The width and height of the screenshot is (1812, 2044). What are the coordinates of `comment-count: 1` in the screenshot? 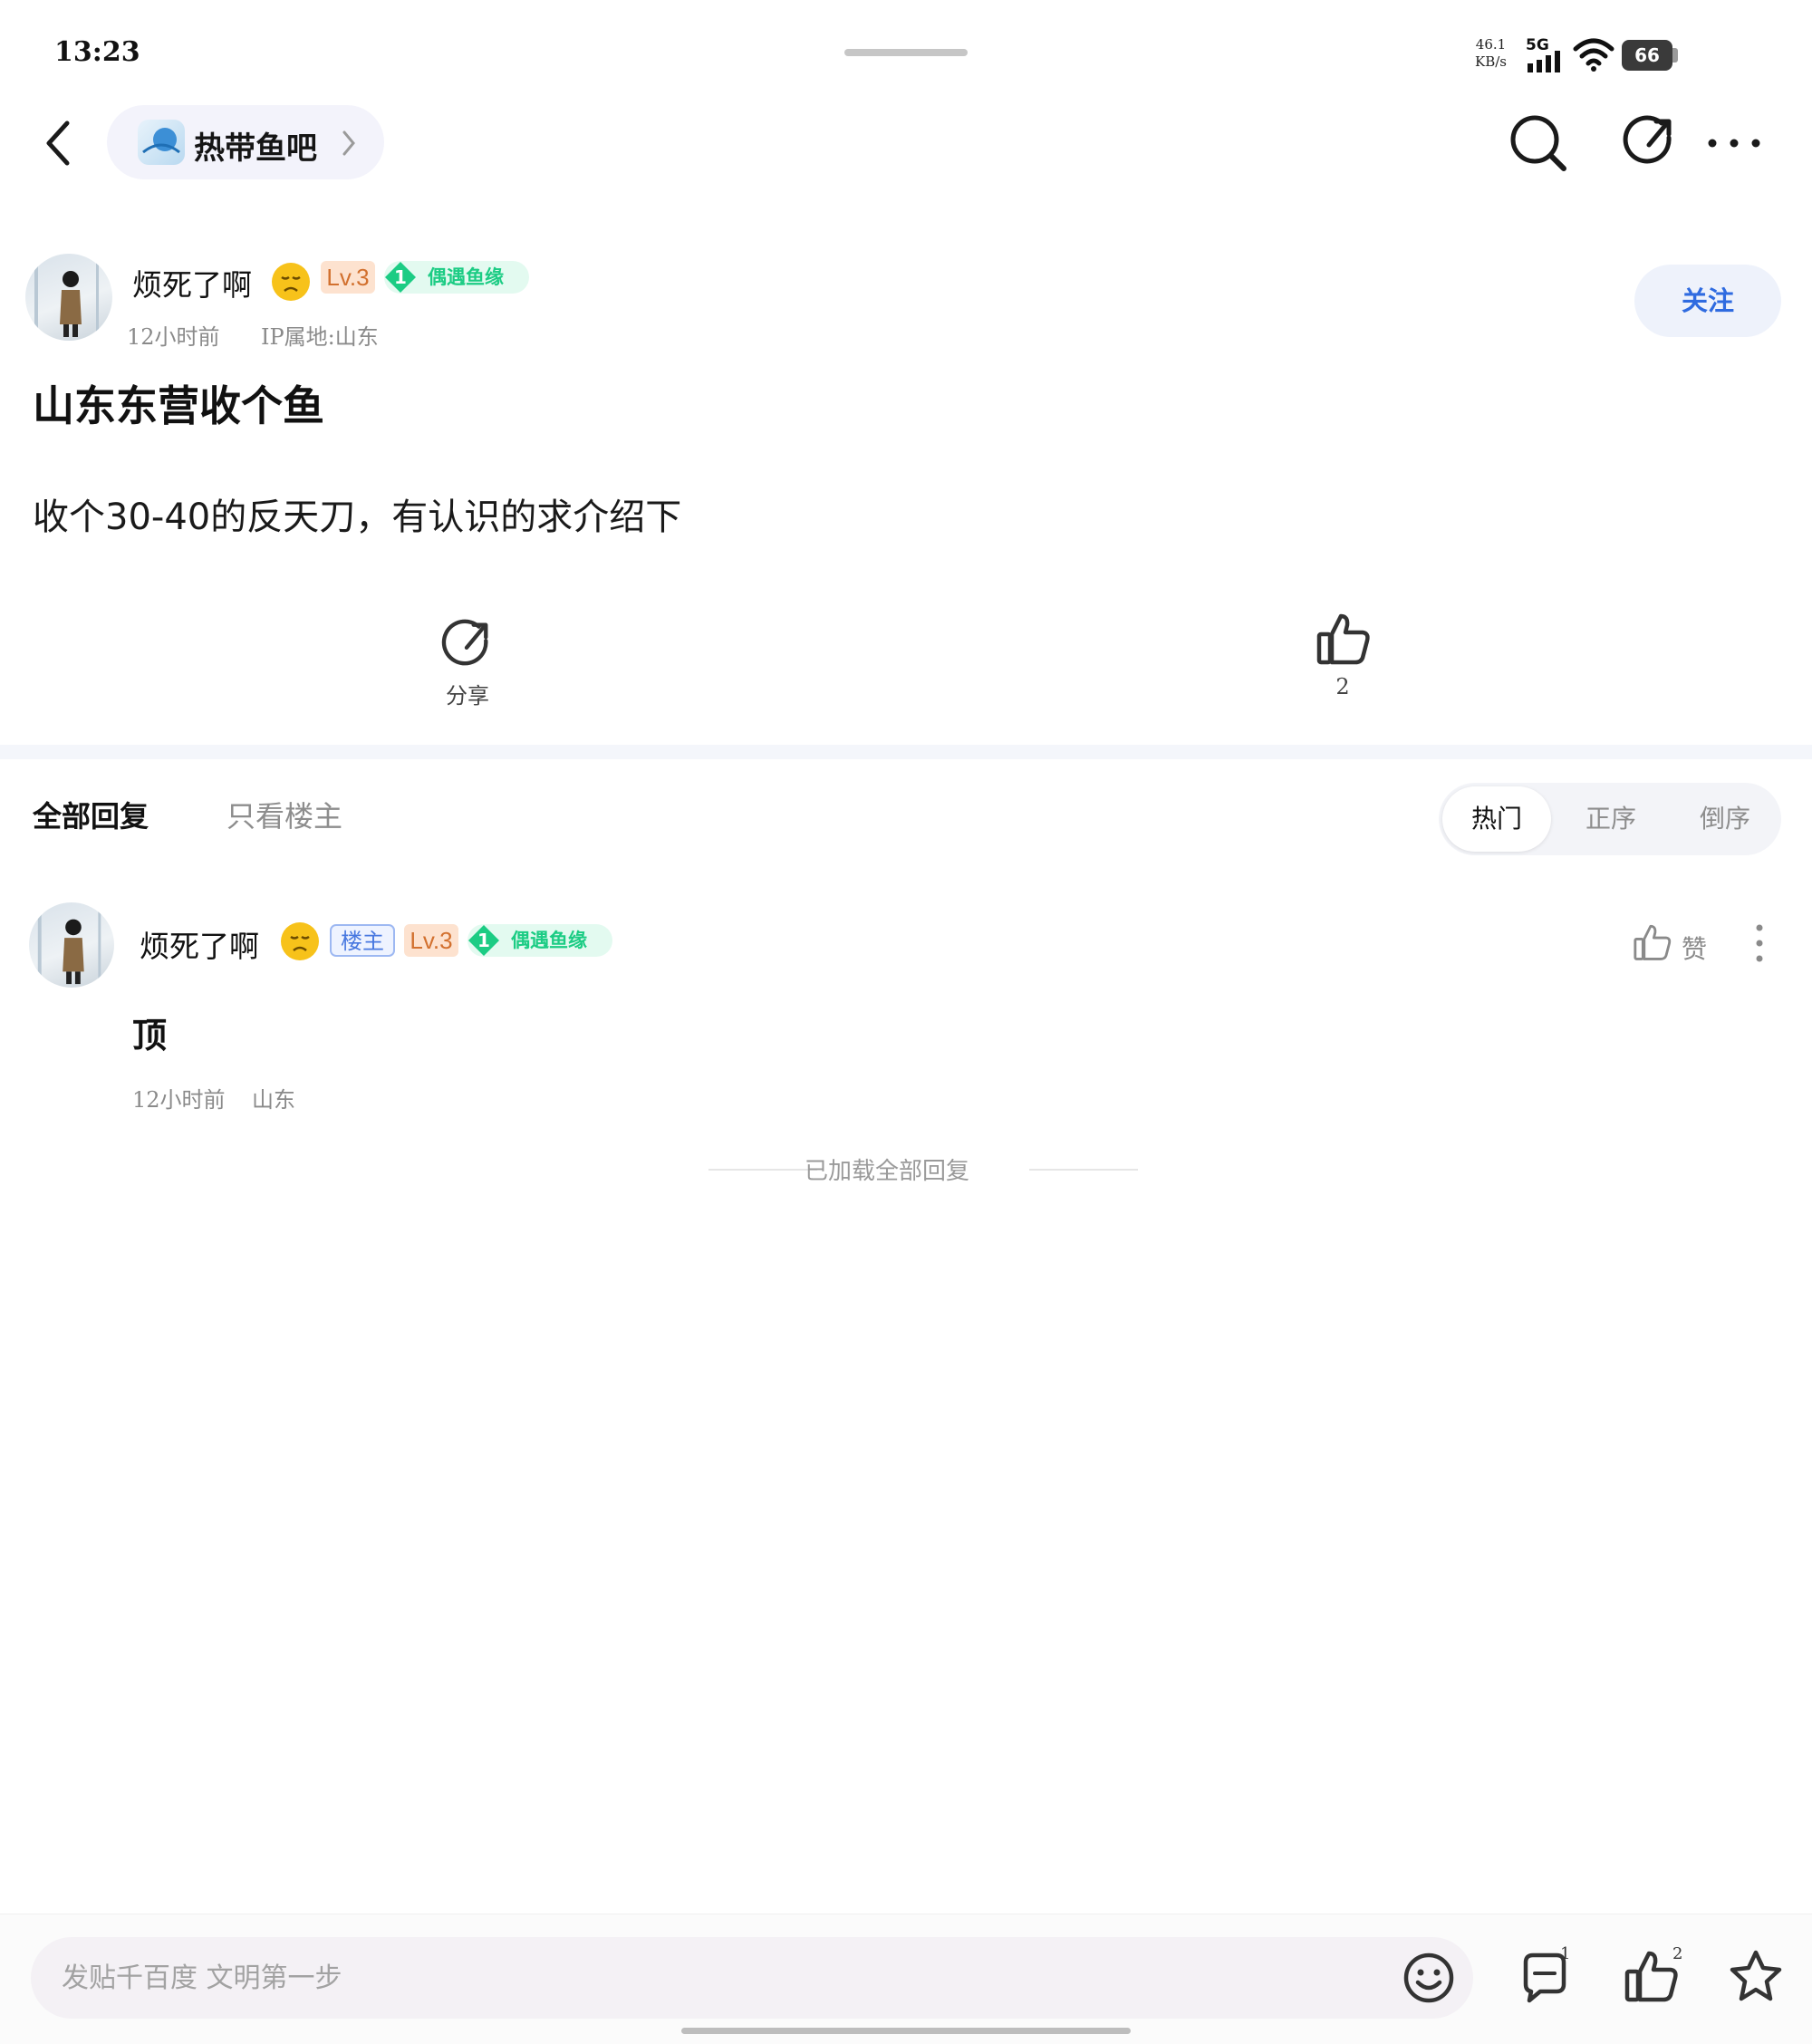 It's located at (1566, 1953).